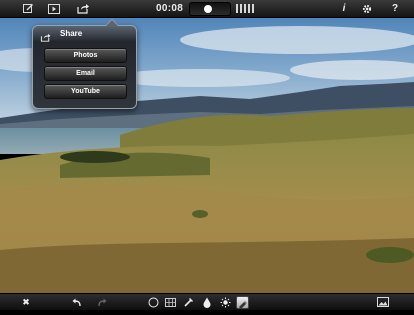 The height and width of the screenshot is (315, 414). I want to click on eraser-tool-icon, so click(242, 302).